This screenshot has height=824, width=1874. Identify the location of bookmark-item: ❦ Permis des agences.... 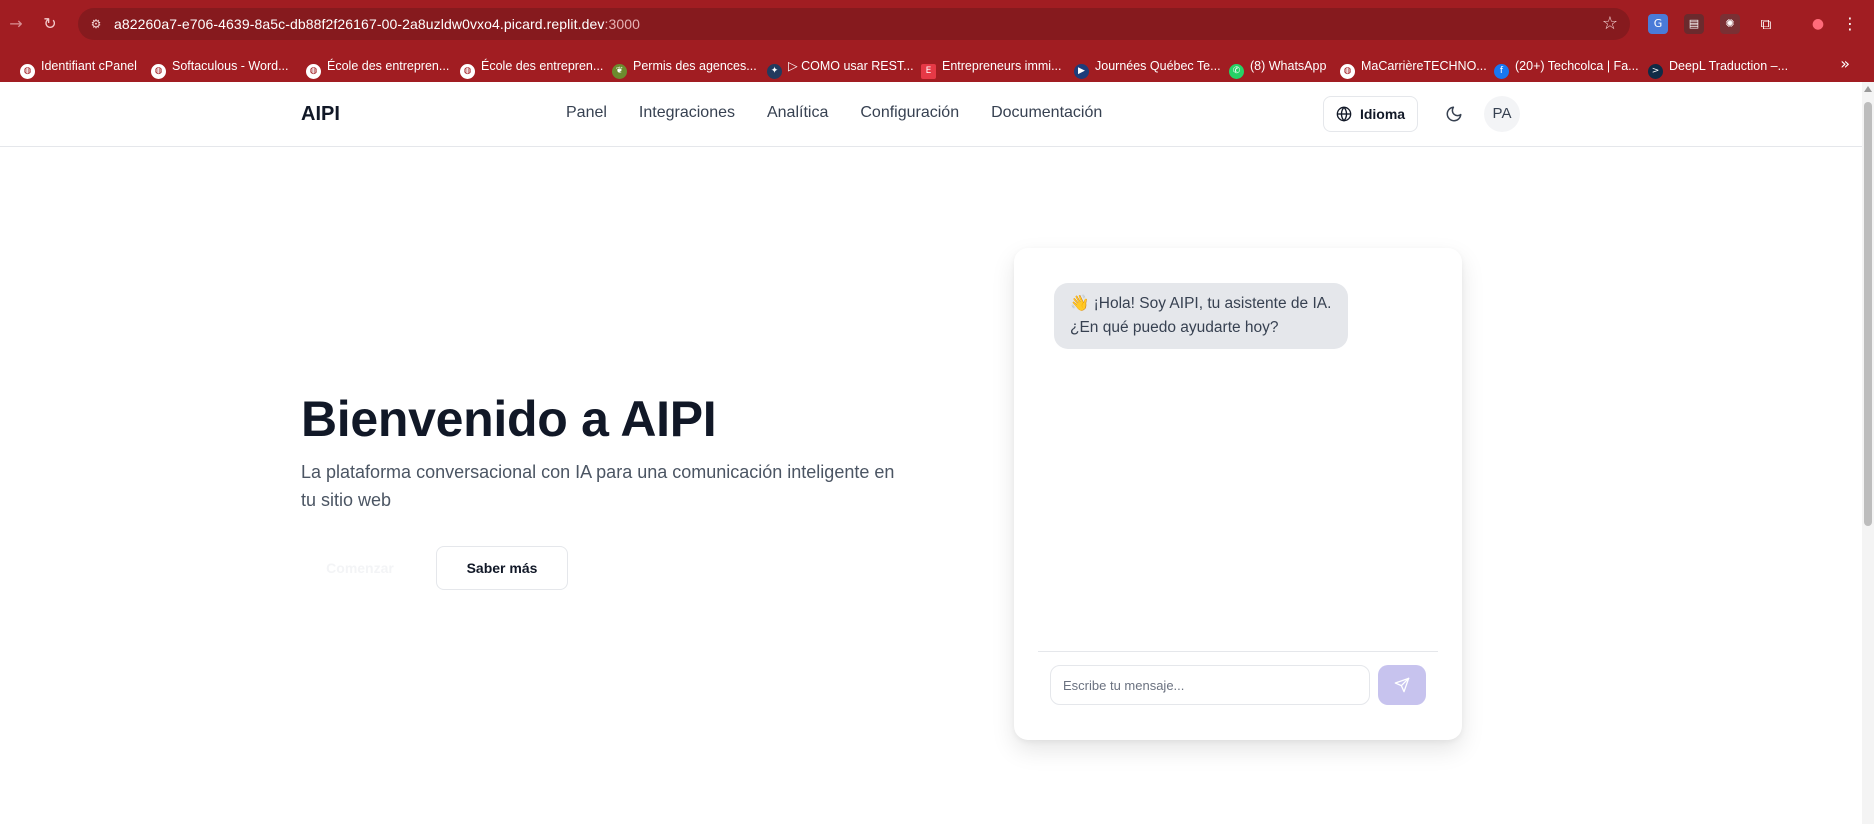
(684, 68).